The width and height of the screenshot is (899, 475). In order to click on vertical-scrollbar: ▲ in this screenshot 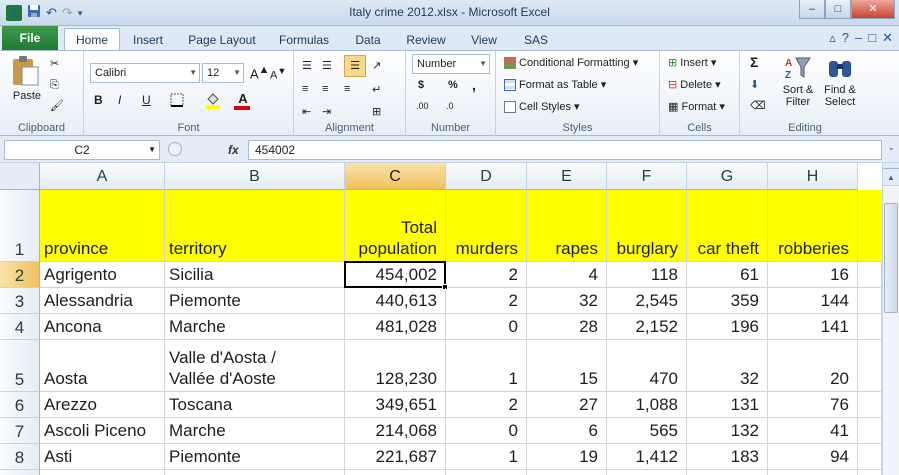, I will do `click(890, 319)`.